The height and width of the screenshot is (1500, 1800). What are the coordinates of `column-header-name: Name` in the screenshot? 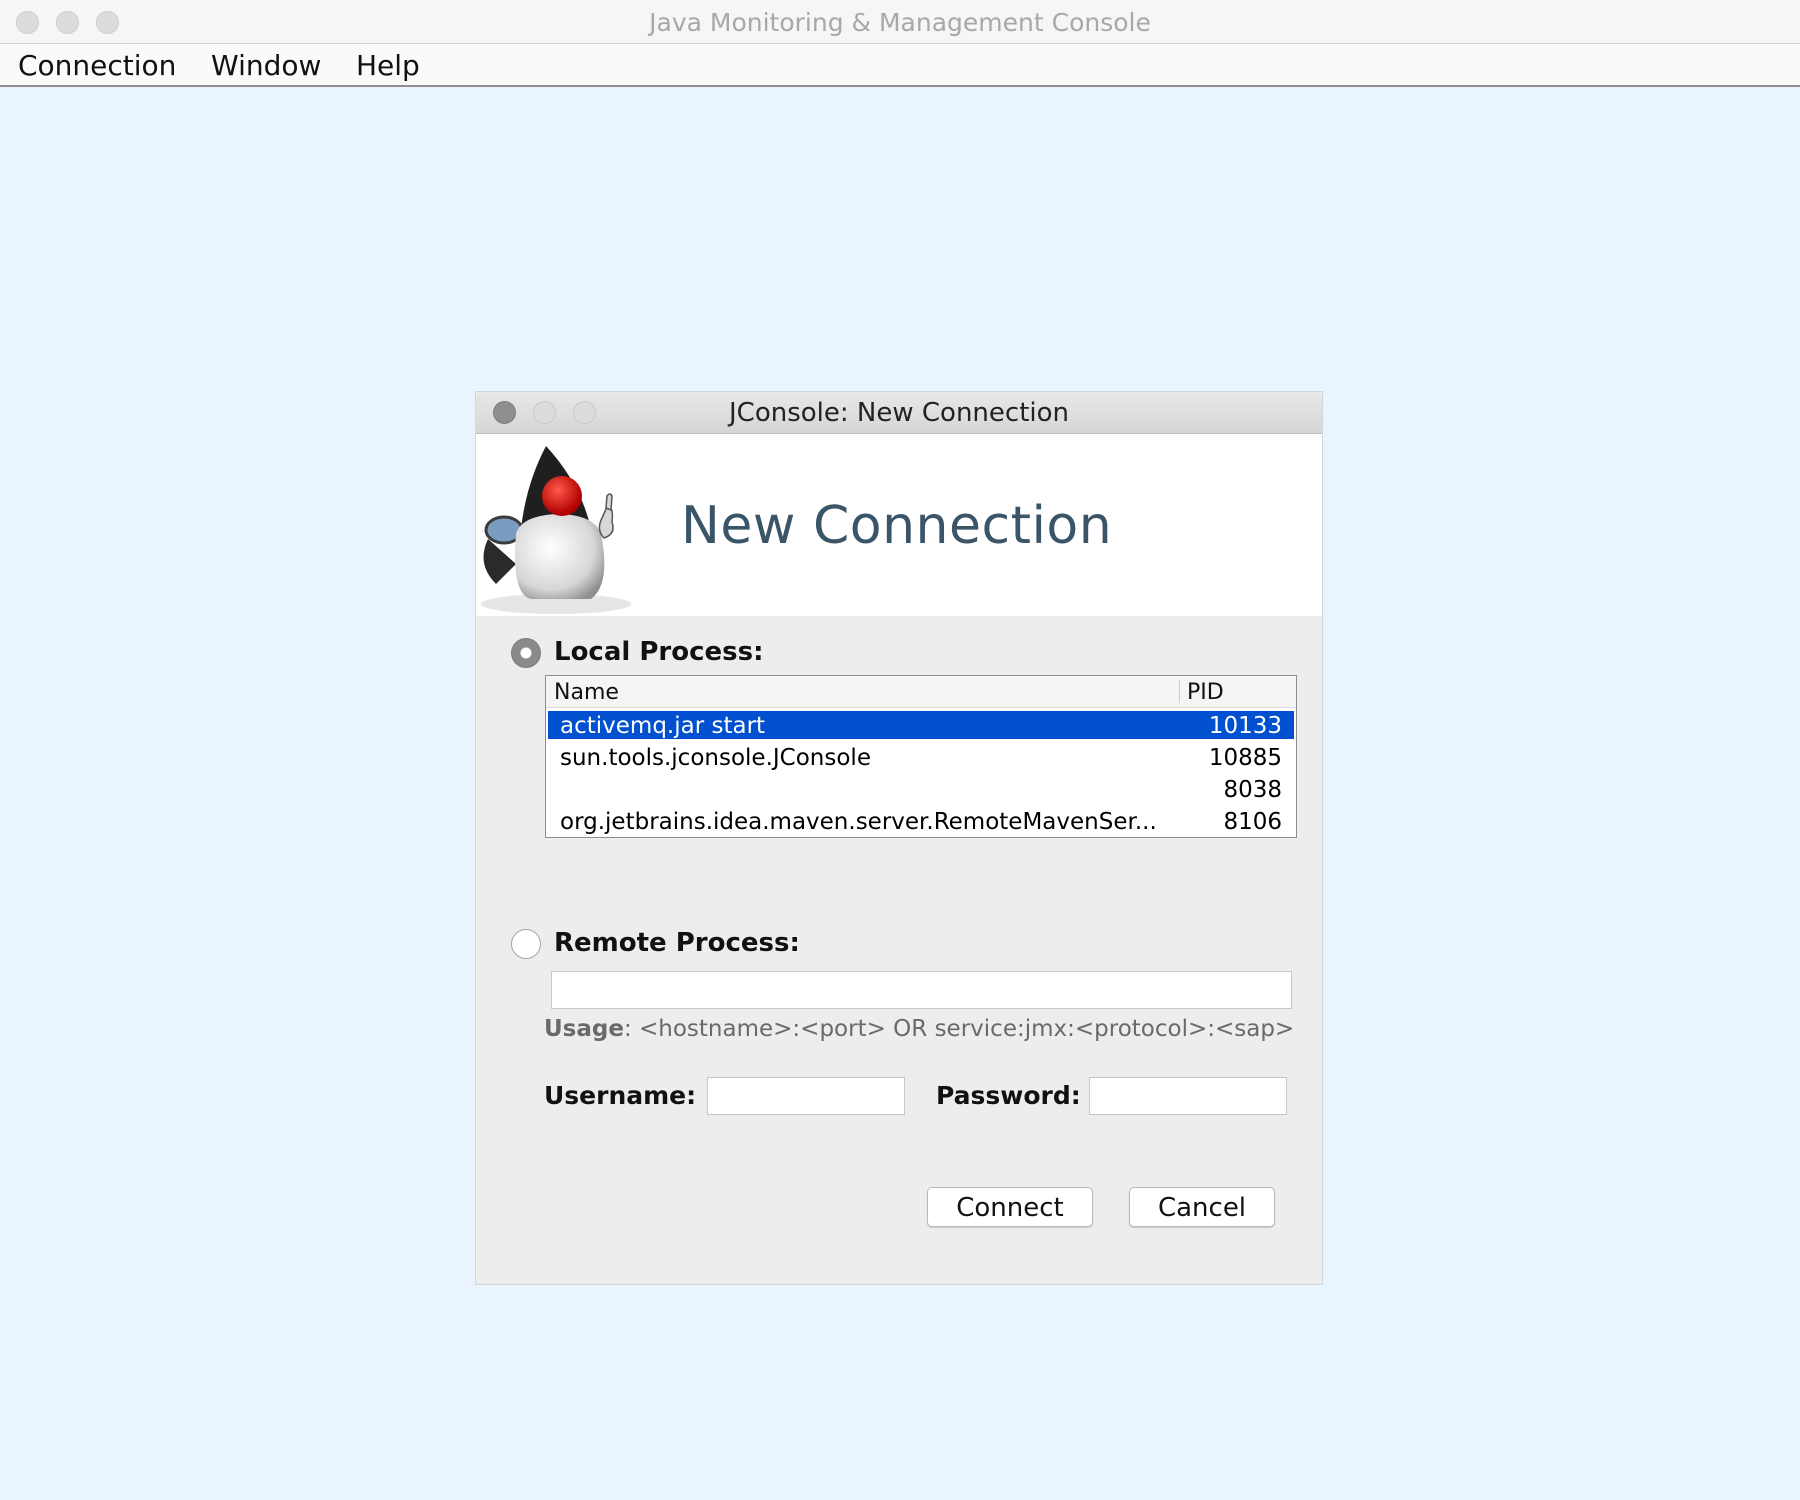 It's located at (586, 691).